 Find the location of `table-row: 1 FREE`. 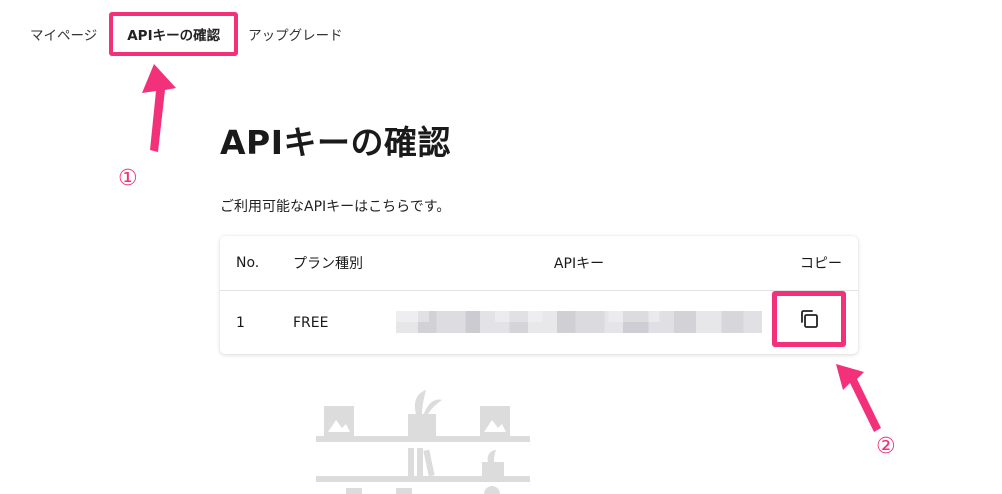

table-row: 1 FREE is located at coordinates (539, 322).